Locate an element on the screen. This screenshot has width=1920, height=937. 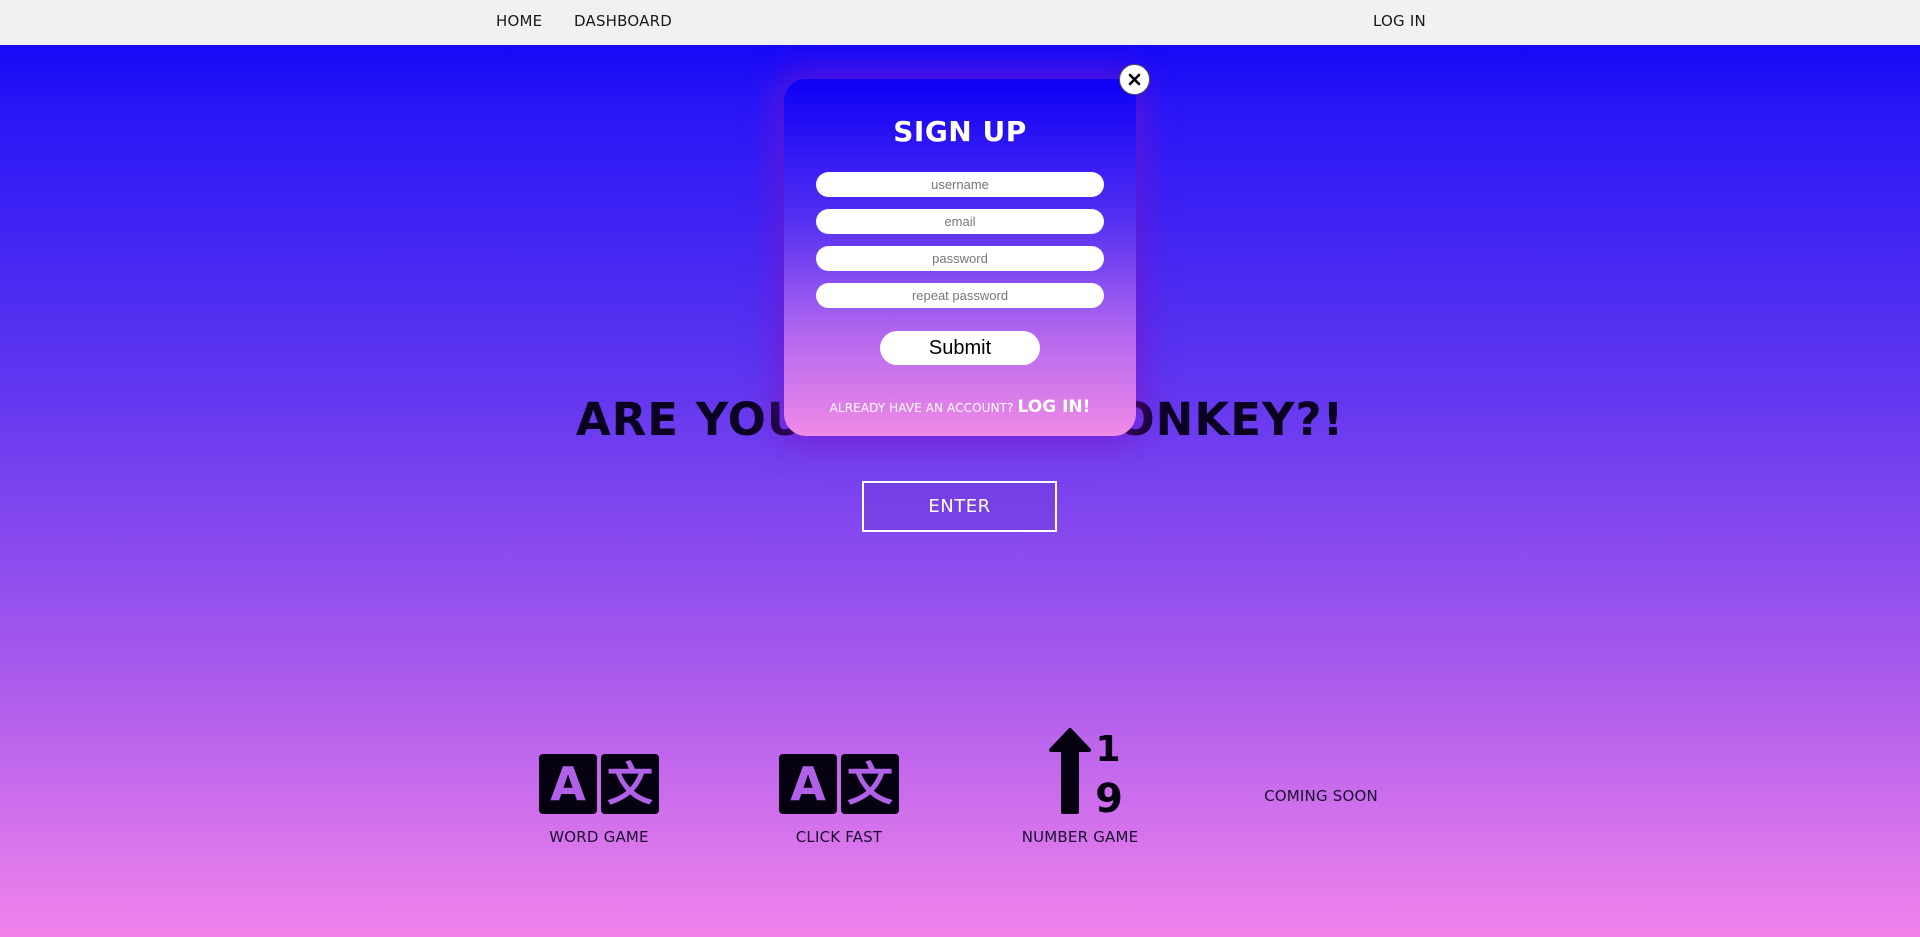
enter-button: ENTER is located at coordinates (959, 506).